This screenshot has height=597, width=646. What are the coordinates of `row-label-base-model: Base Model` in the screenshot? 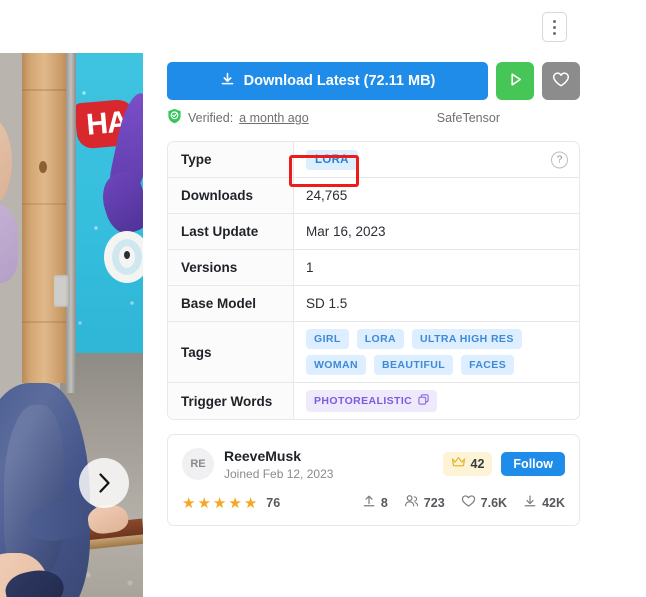 It's located at (231, 303).